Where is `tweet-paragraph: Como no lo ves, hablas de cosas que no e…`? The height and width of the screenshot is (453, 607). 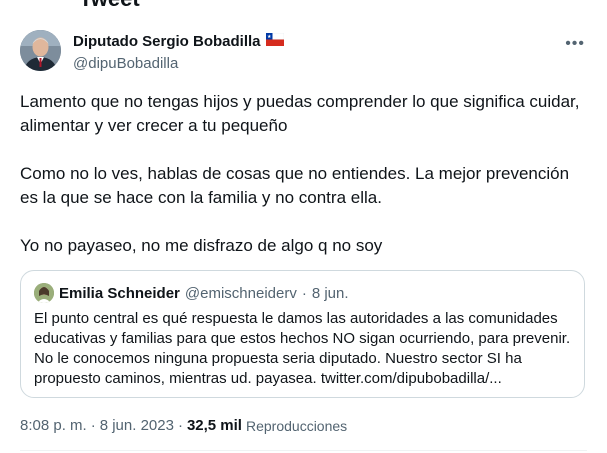 tweet-paragraph: Como no lo ves, hablas de cosas que no e… is located at coordinates (295, 185).